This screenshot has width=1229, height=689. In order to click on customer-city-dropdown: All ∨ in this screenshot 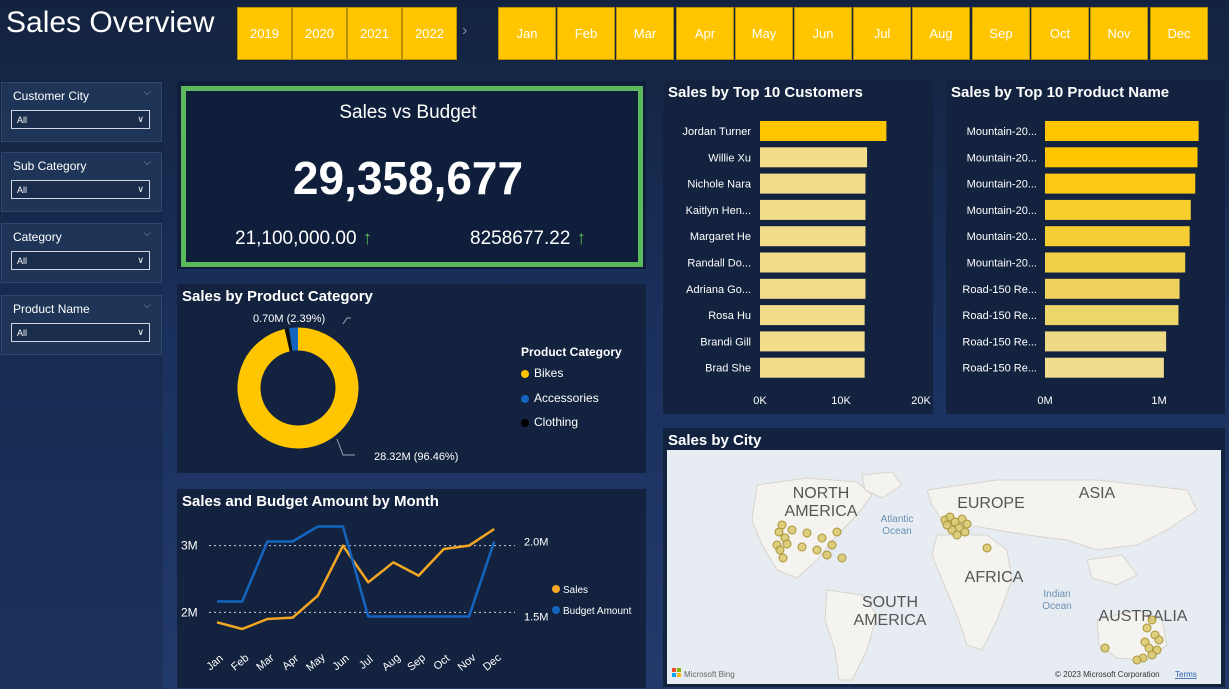, I will do `click(80, 119)`.